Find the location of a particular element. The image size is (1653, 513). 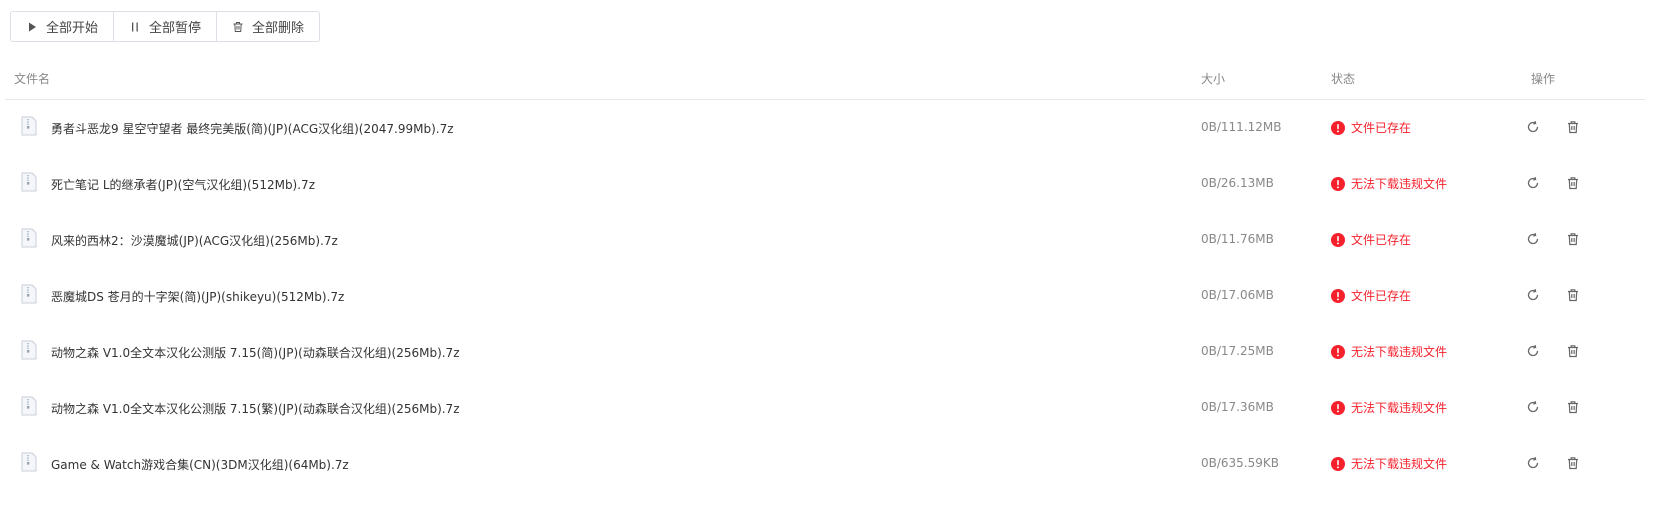

pause-all-button: 全部暂停 is located at coordinates (166, 26).